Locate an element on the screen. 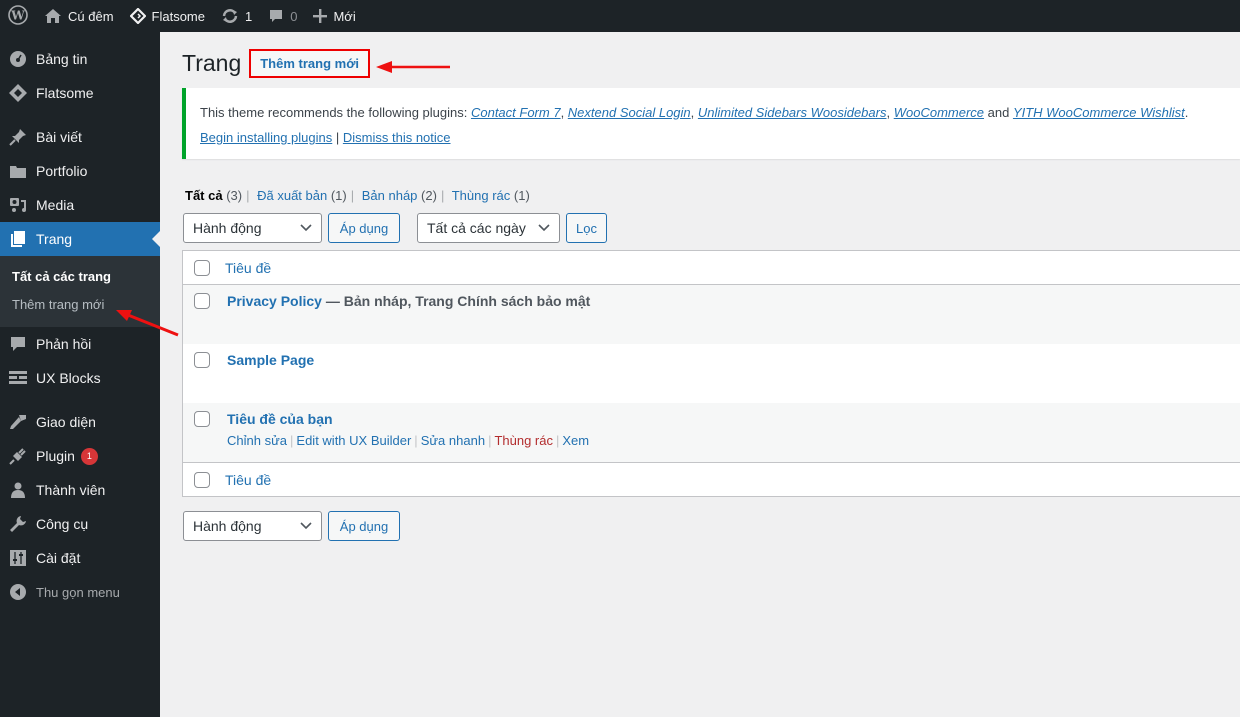 The width and height of the screenshot is (1240, 717). pin-icon is located at coordinates (18, 137).